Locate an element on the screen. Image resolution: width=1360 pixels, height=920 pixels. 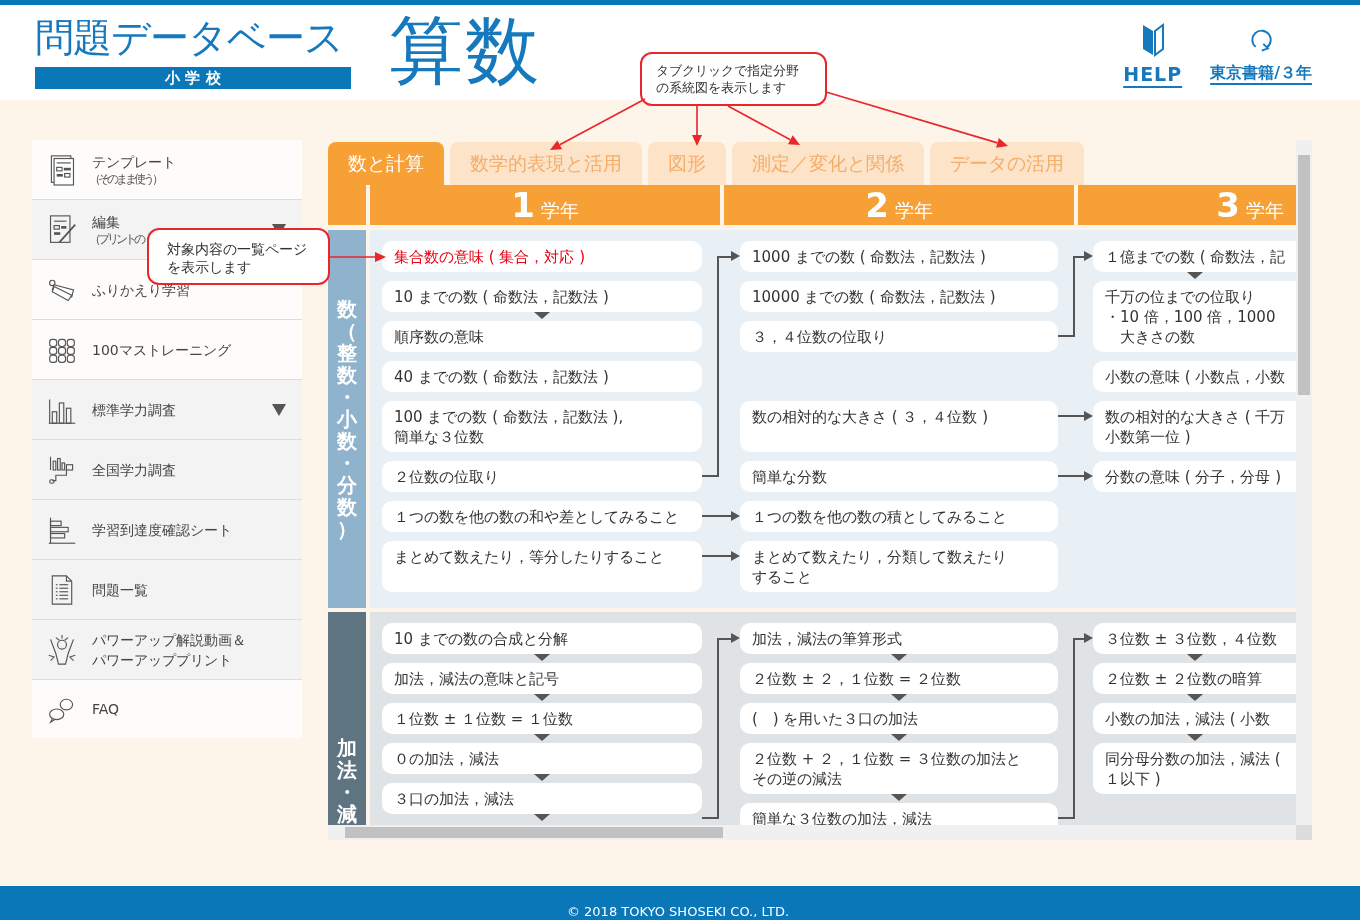
copyright-text: © 2018 TOKYO SHOSEKI CO., LTD. is located at coordinates (678, 912).